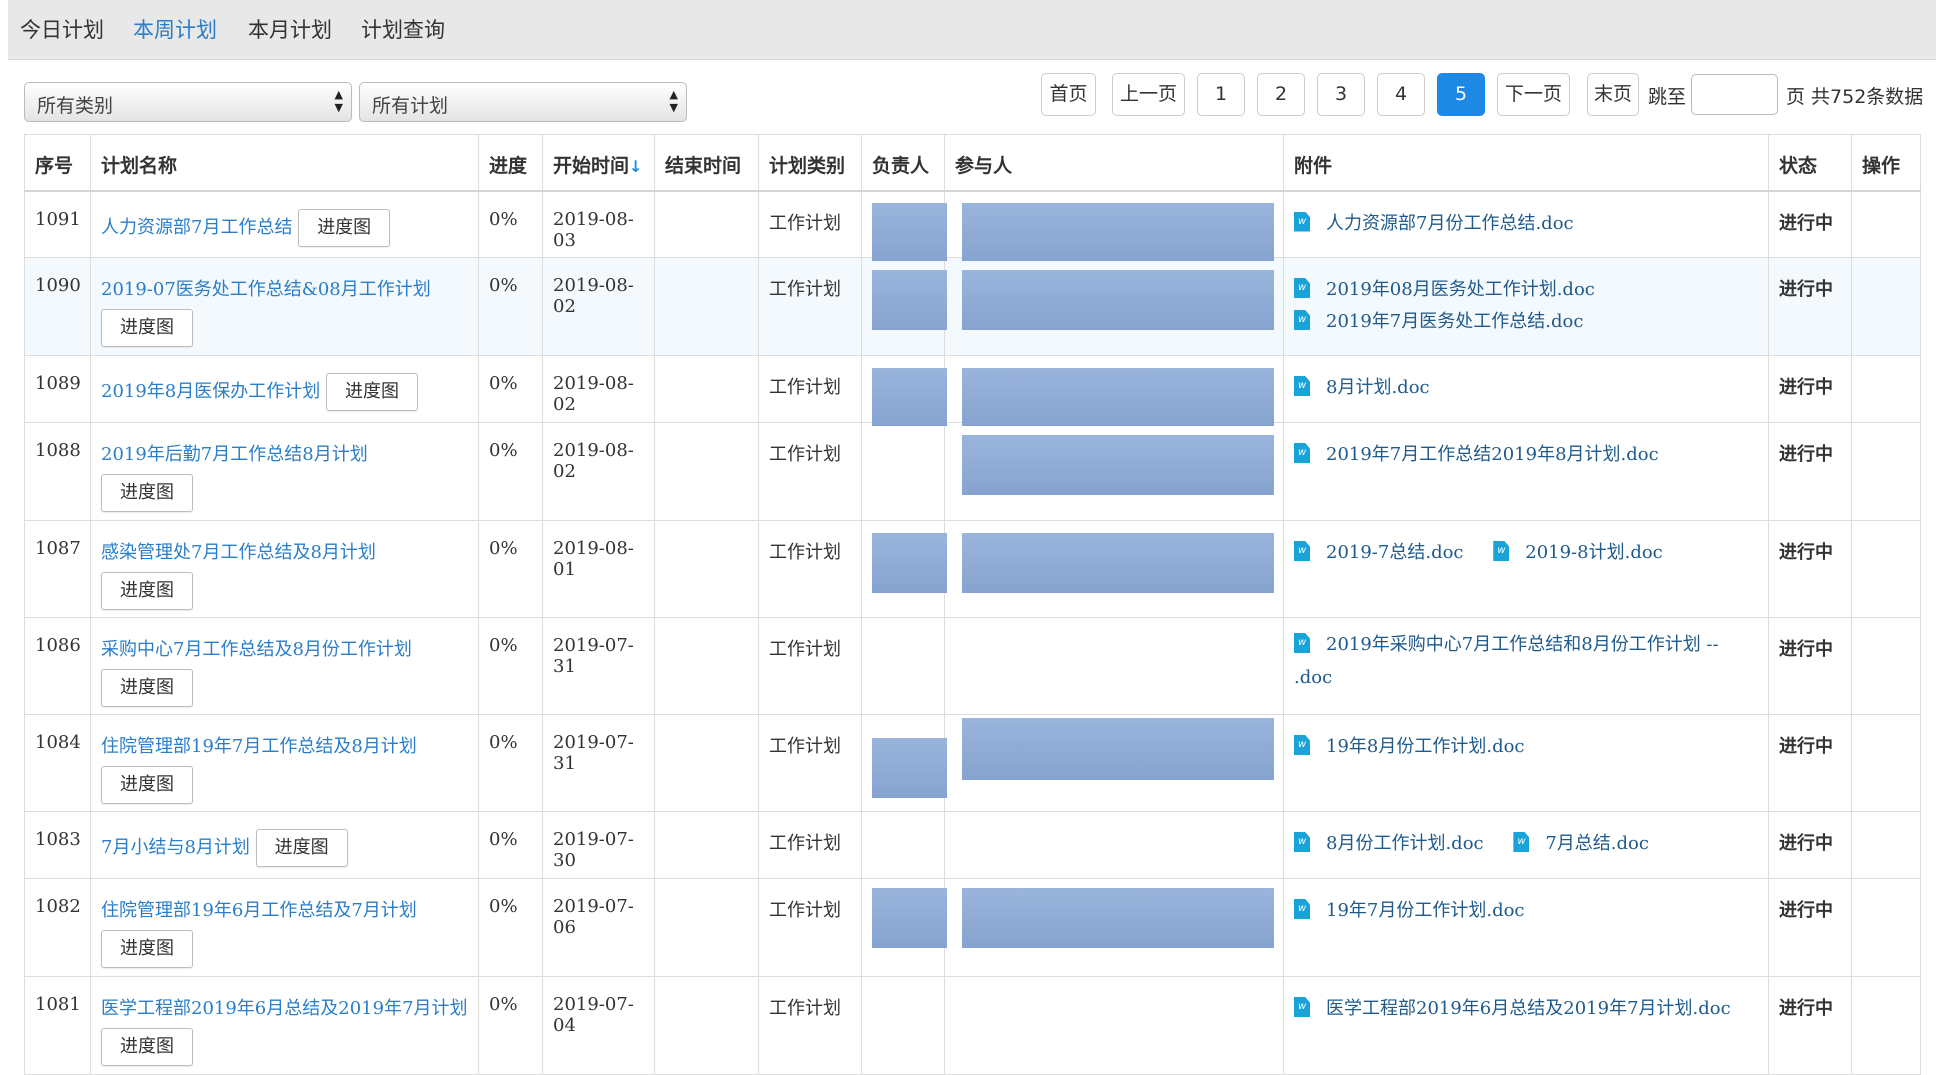 The height and width of the screenshot is (1075, 1936). I want to click on row-no: 1082, so click(57, 927).